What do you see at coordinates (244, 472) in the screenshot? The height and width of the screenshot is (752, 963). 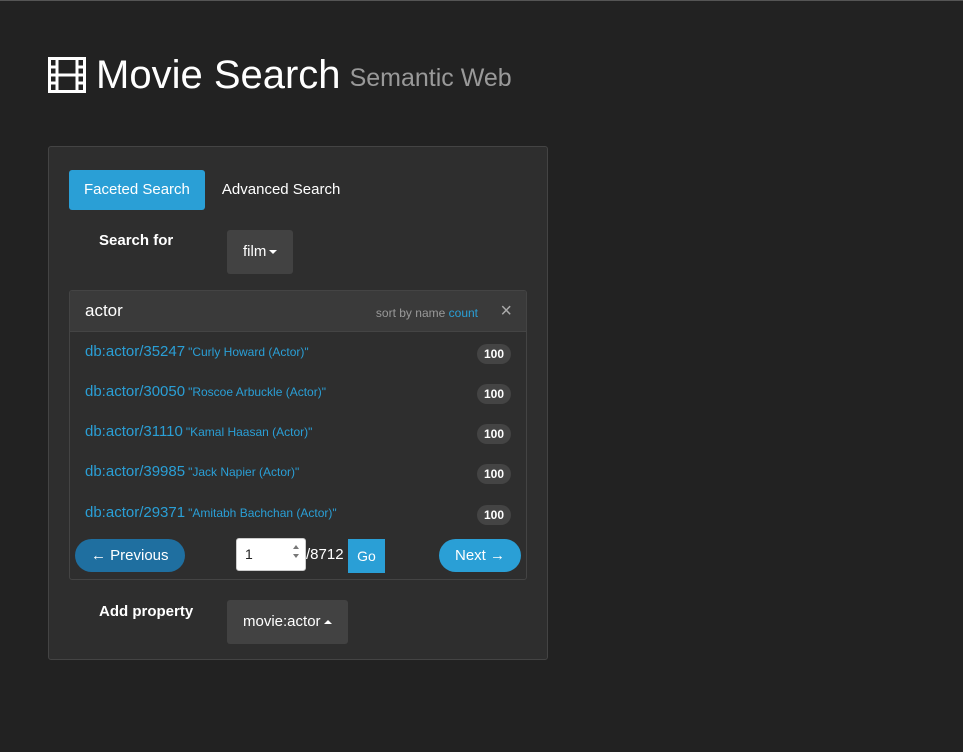 I see `actor-name: "Jack Napier (Actor)"` at bounding box center [244, 472].